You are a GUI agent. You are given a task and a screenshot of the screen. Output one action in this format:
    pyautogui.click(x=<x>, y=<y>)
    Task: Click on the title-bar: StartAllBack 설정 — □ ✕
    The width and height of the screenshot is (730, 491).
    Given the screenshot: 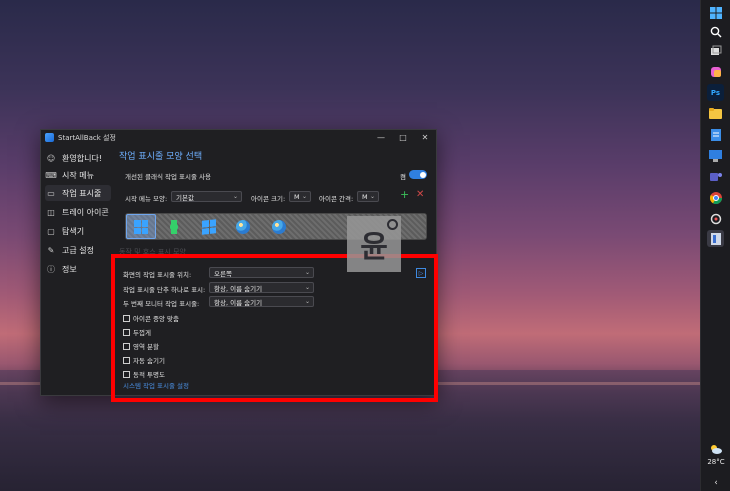 What is the action you would take?
    pyautogui.click(x=238, y=137)
    